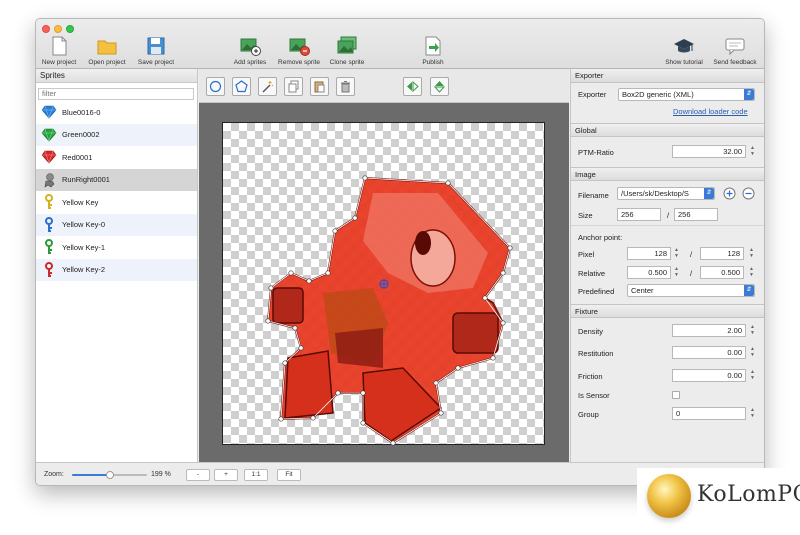 This screenshot has width=800, height=535. Describe the element at coordinates (107, 50) in the screenshot. I see `open-project-button: Open project` at that location.